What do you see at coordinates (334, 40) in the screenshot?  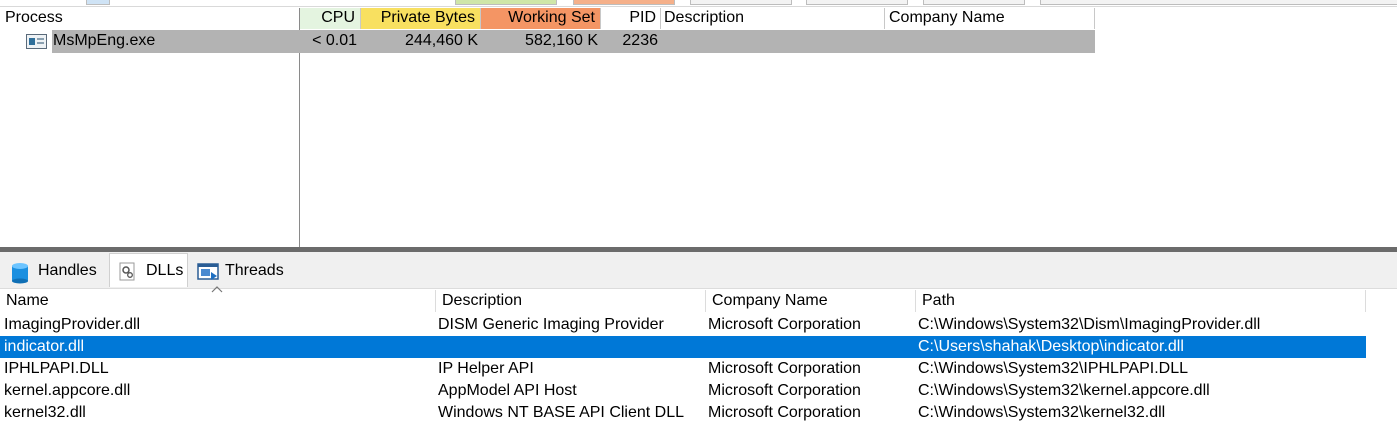 I see `process-cpu: < 0.01` at bounding box center [334, 40].